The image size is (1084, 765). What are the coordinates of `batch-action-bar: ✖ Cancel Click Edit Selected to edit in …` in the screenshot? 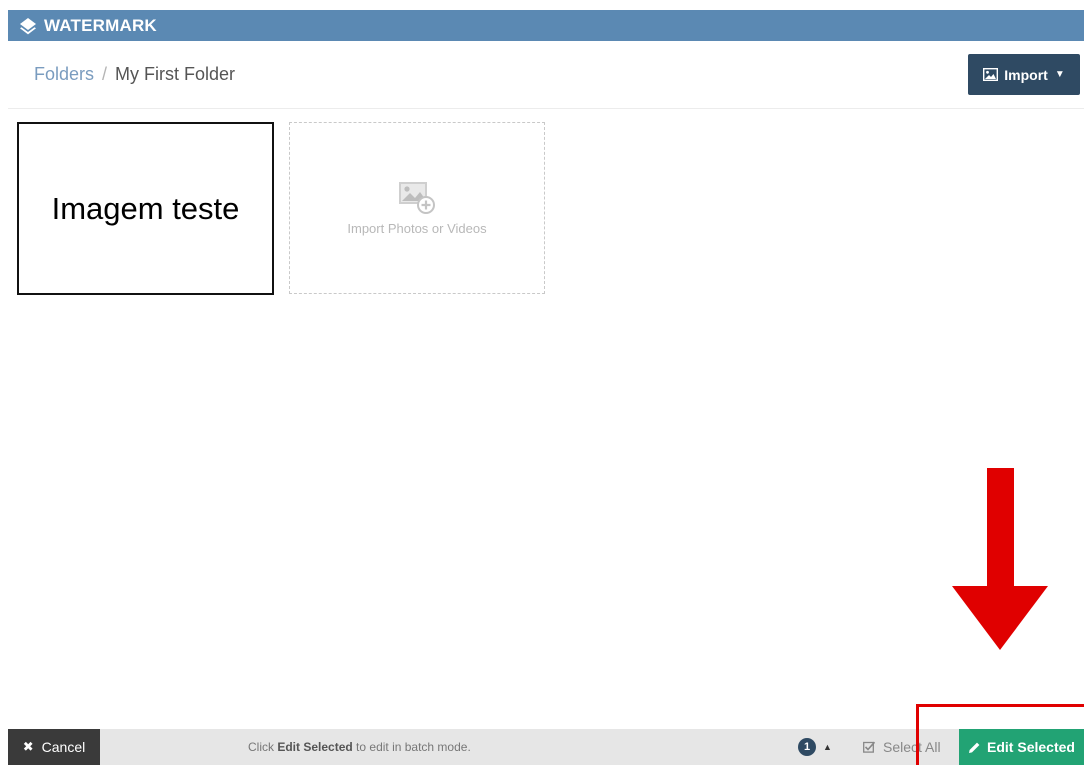 It's located at (546, 747).